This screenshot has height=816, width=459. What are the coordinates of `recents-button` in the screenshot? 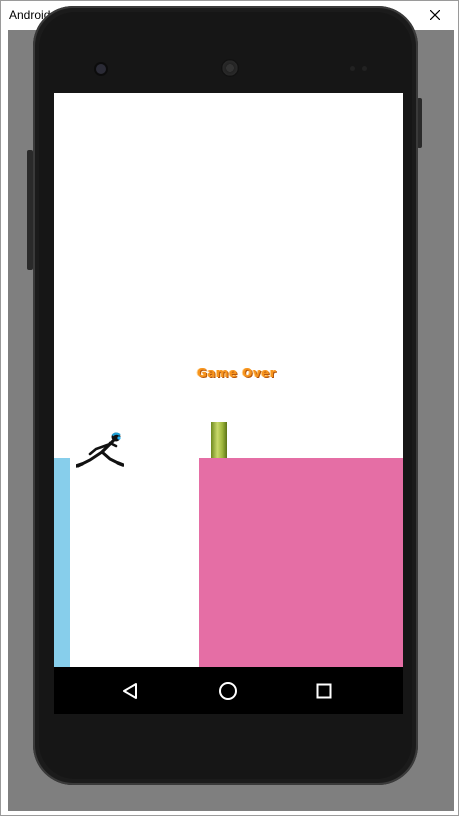 It's located at (324, 691).